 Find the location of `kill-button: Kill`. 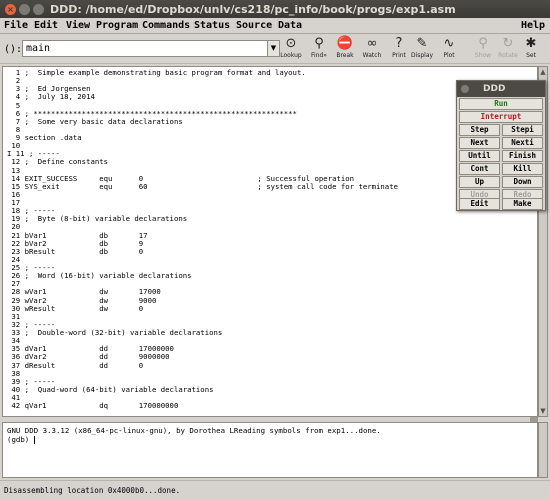

kill-button: Kill is located at coordinates (522, 169).